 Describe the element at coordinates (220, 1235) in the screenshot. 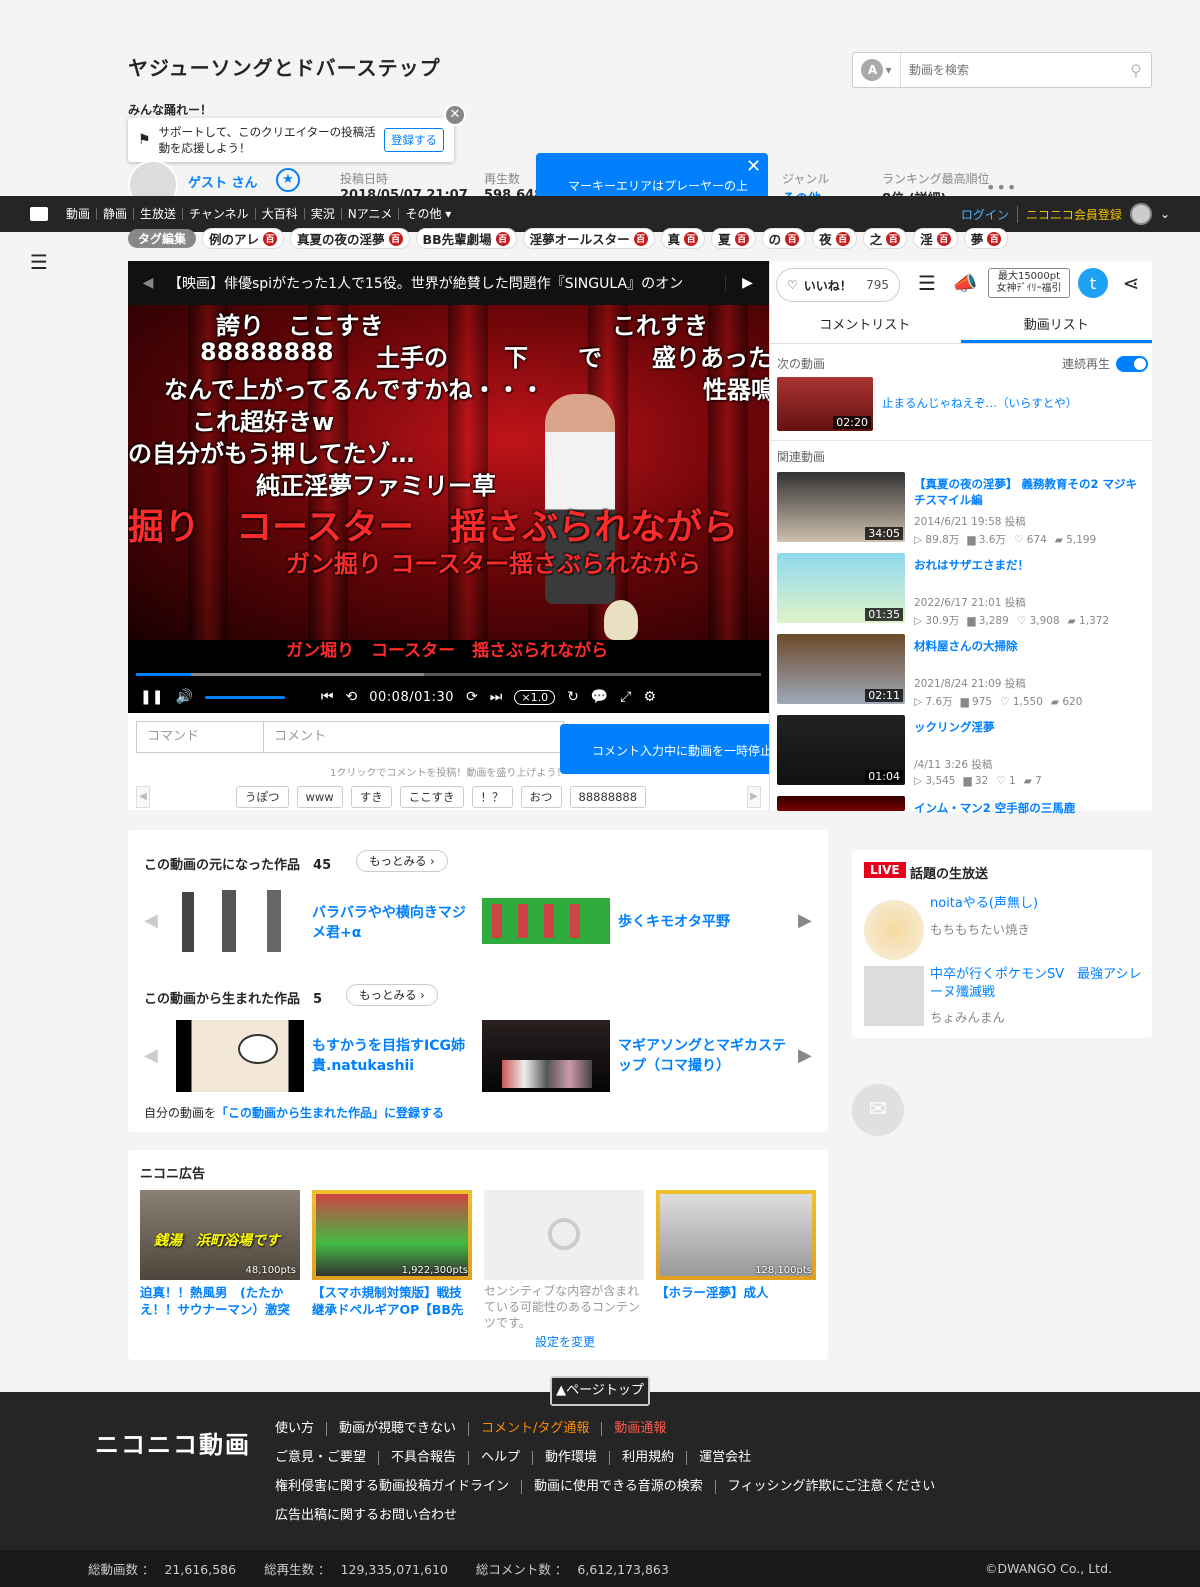

I see `ad-card-0: 銭湯 浜町浴場です 48,100pts` at that location.